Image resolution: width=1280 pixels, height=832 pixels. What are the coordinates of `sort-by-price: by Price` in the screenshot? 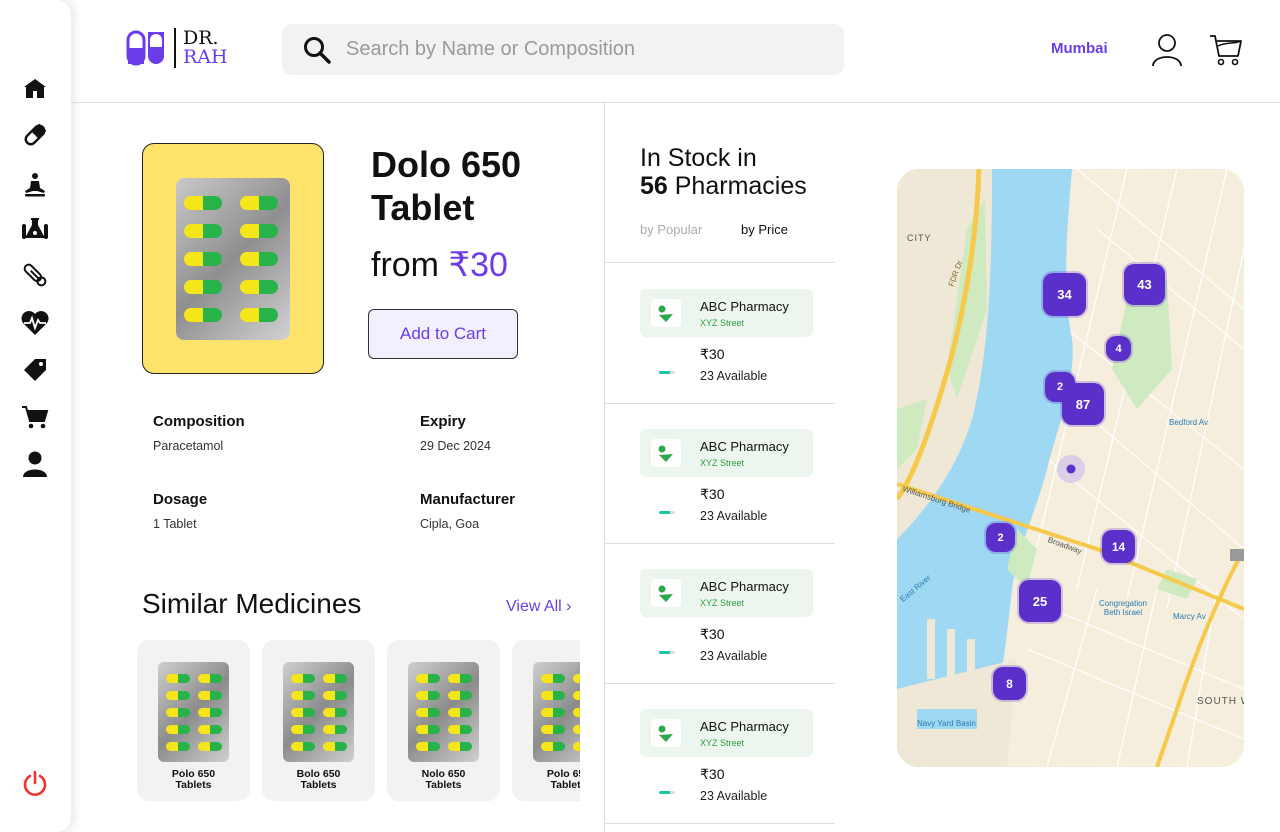 It's located at (764, 229).